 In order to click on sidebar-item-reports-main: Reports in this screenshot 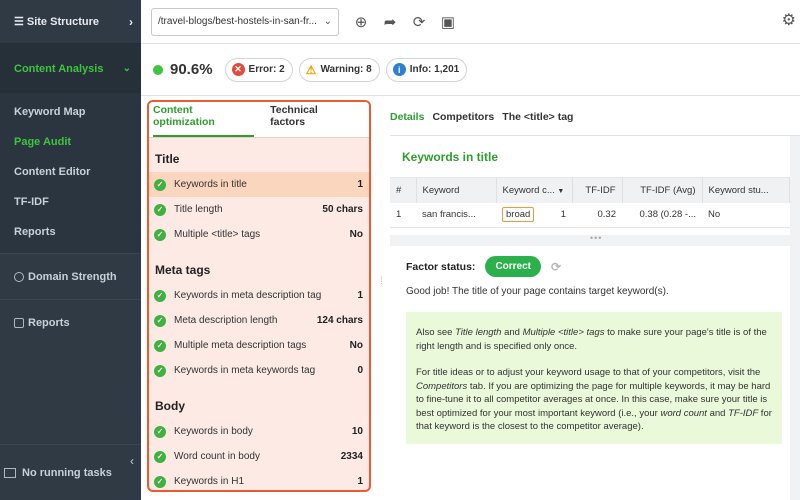, I will do `click(70, 322)`.